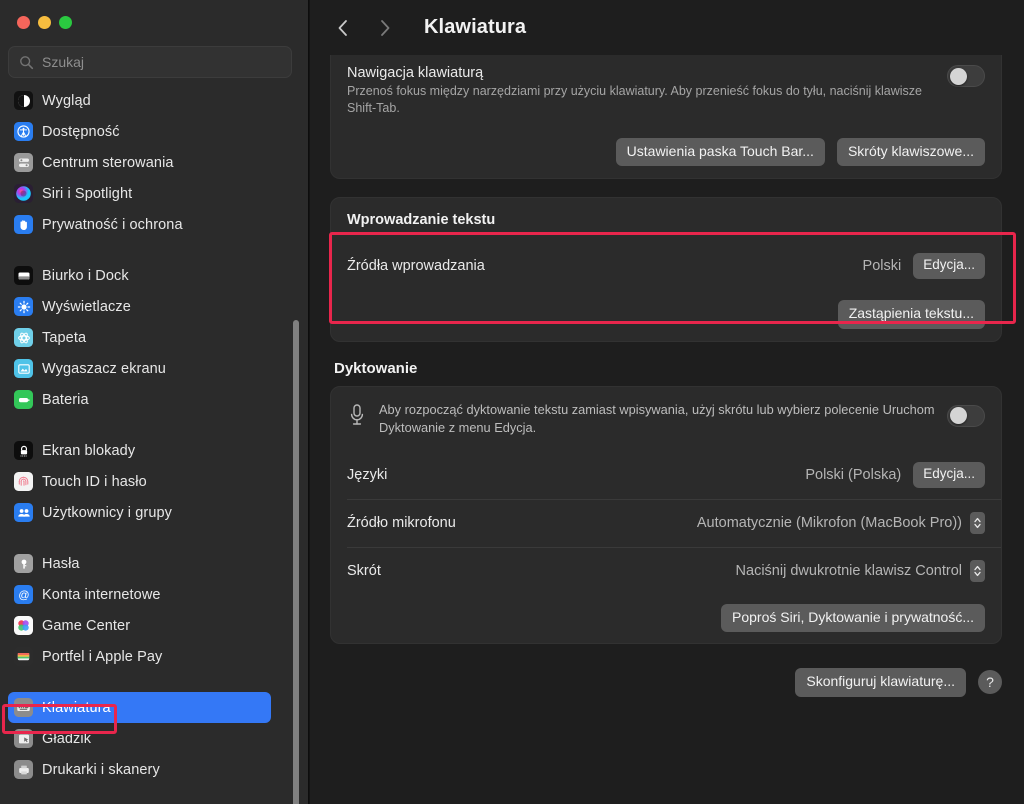  I want to click on internet-accounts-icon: @, so click(23, 594).